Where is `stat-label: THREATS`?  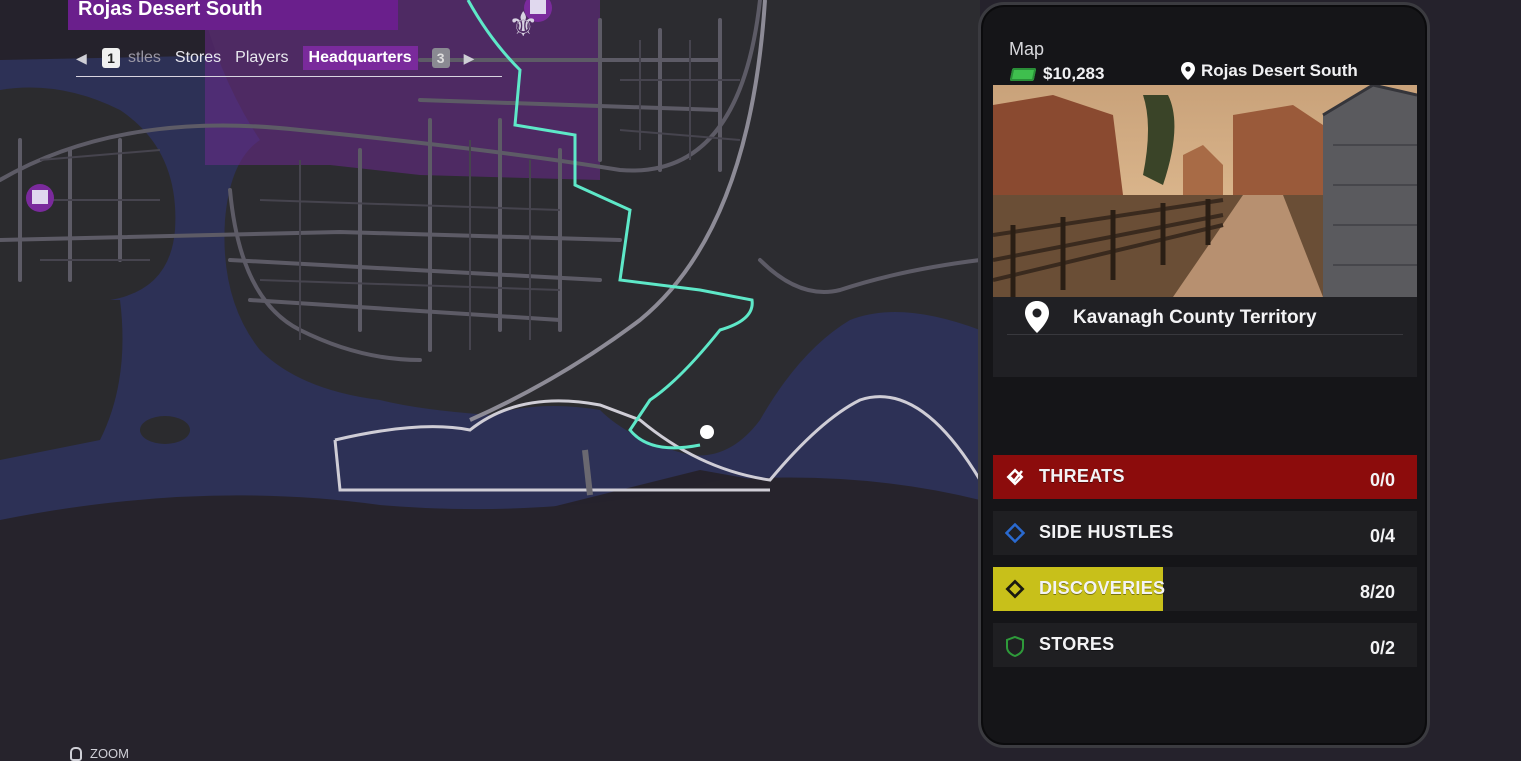 stat-label: THREATS is located at coordinates (1082, 476).